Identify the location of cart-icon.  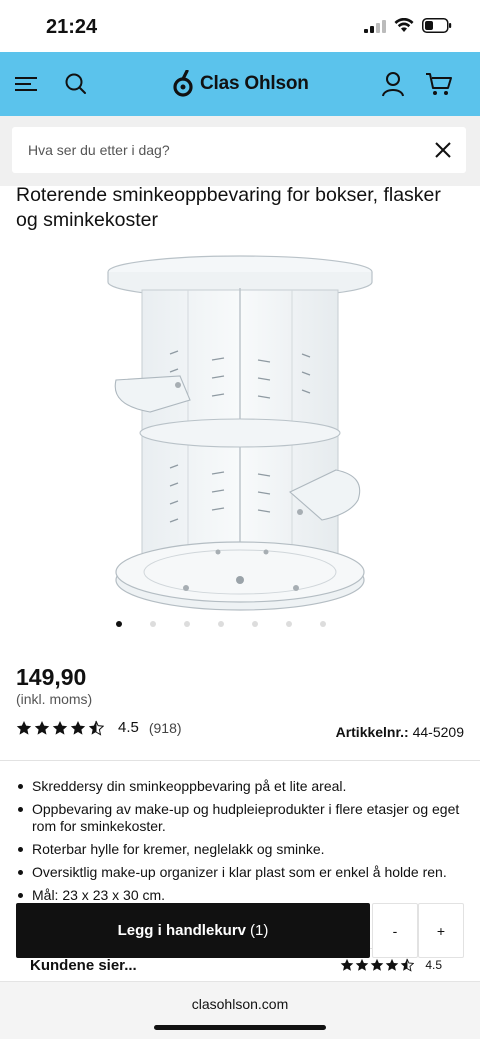
(439, 84).